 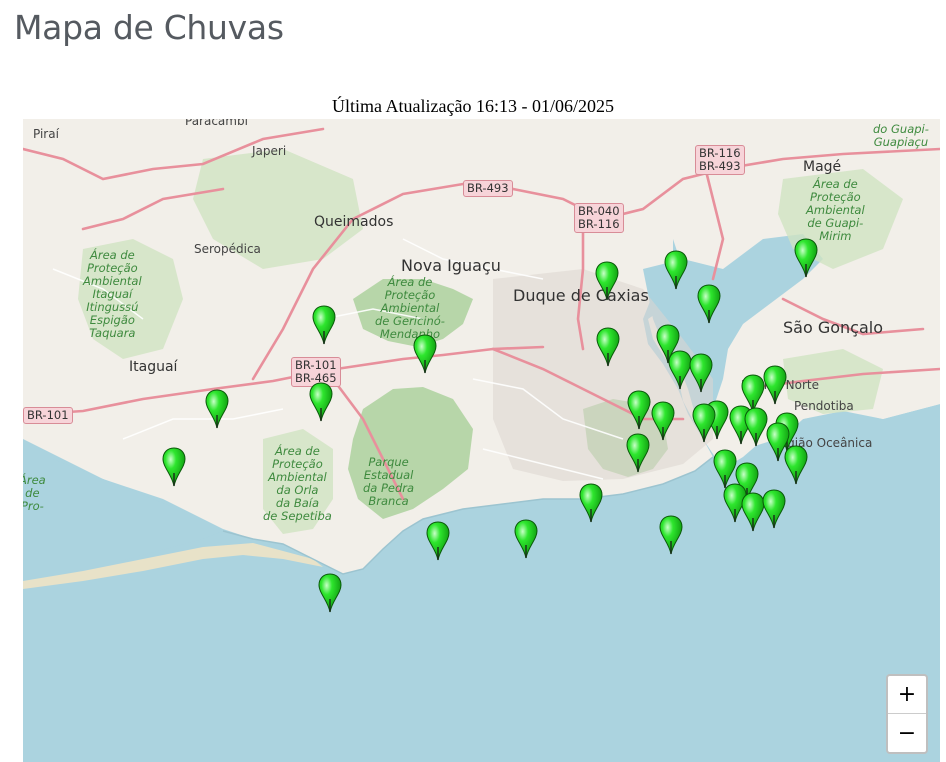 I want to click on place-seropedica: Seropédica, so click(x=227, y=249).